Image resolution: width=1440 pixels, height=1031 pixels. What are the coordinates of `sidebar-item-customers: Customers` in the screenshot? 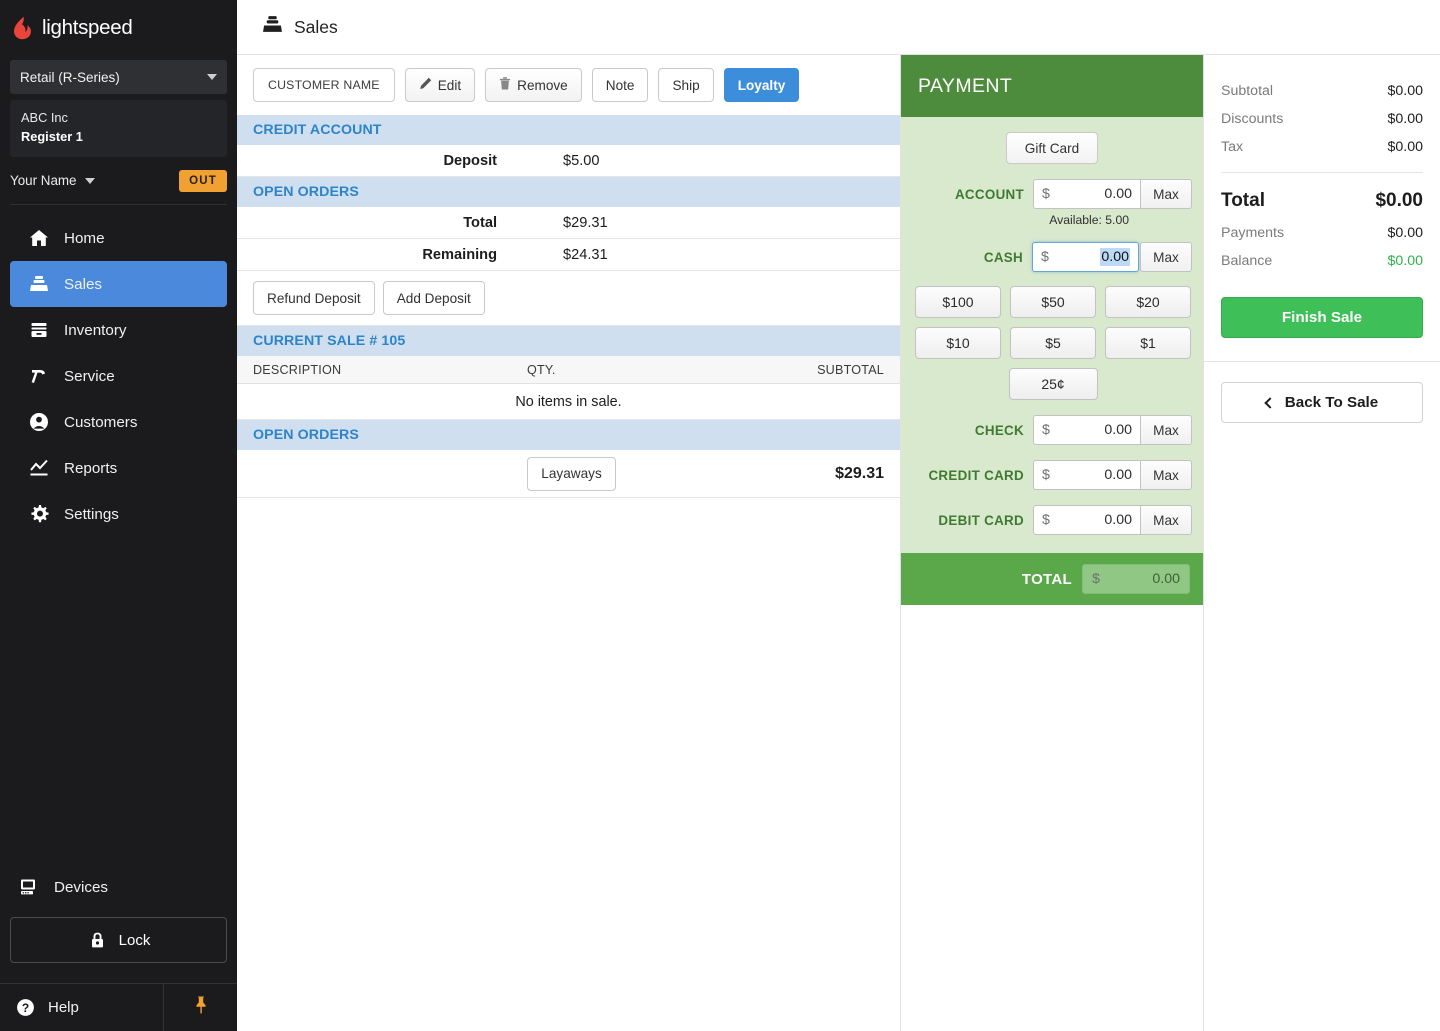 It's located at (118, 422).